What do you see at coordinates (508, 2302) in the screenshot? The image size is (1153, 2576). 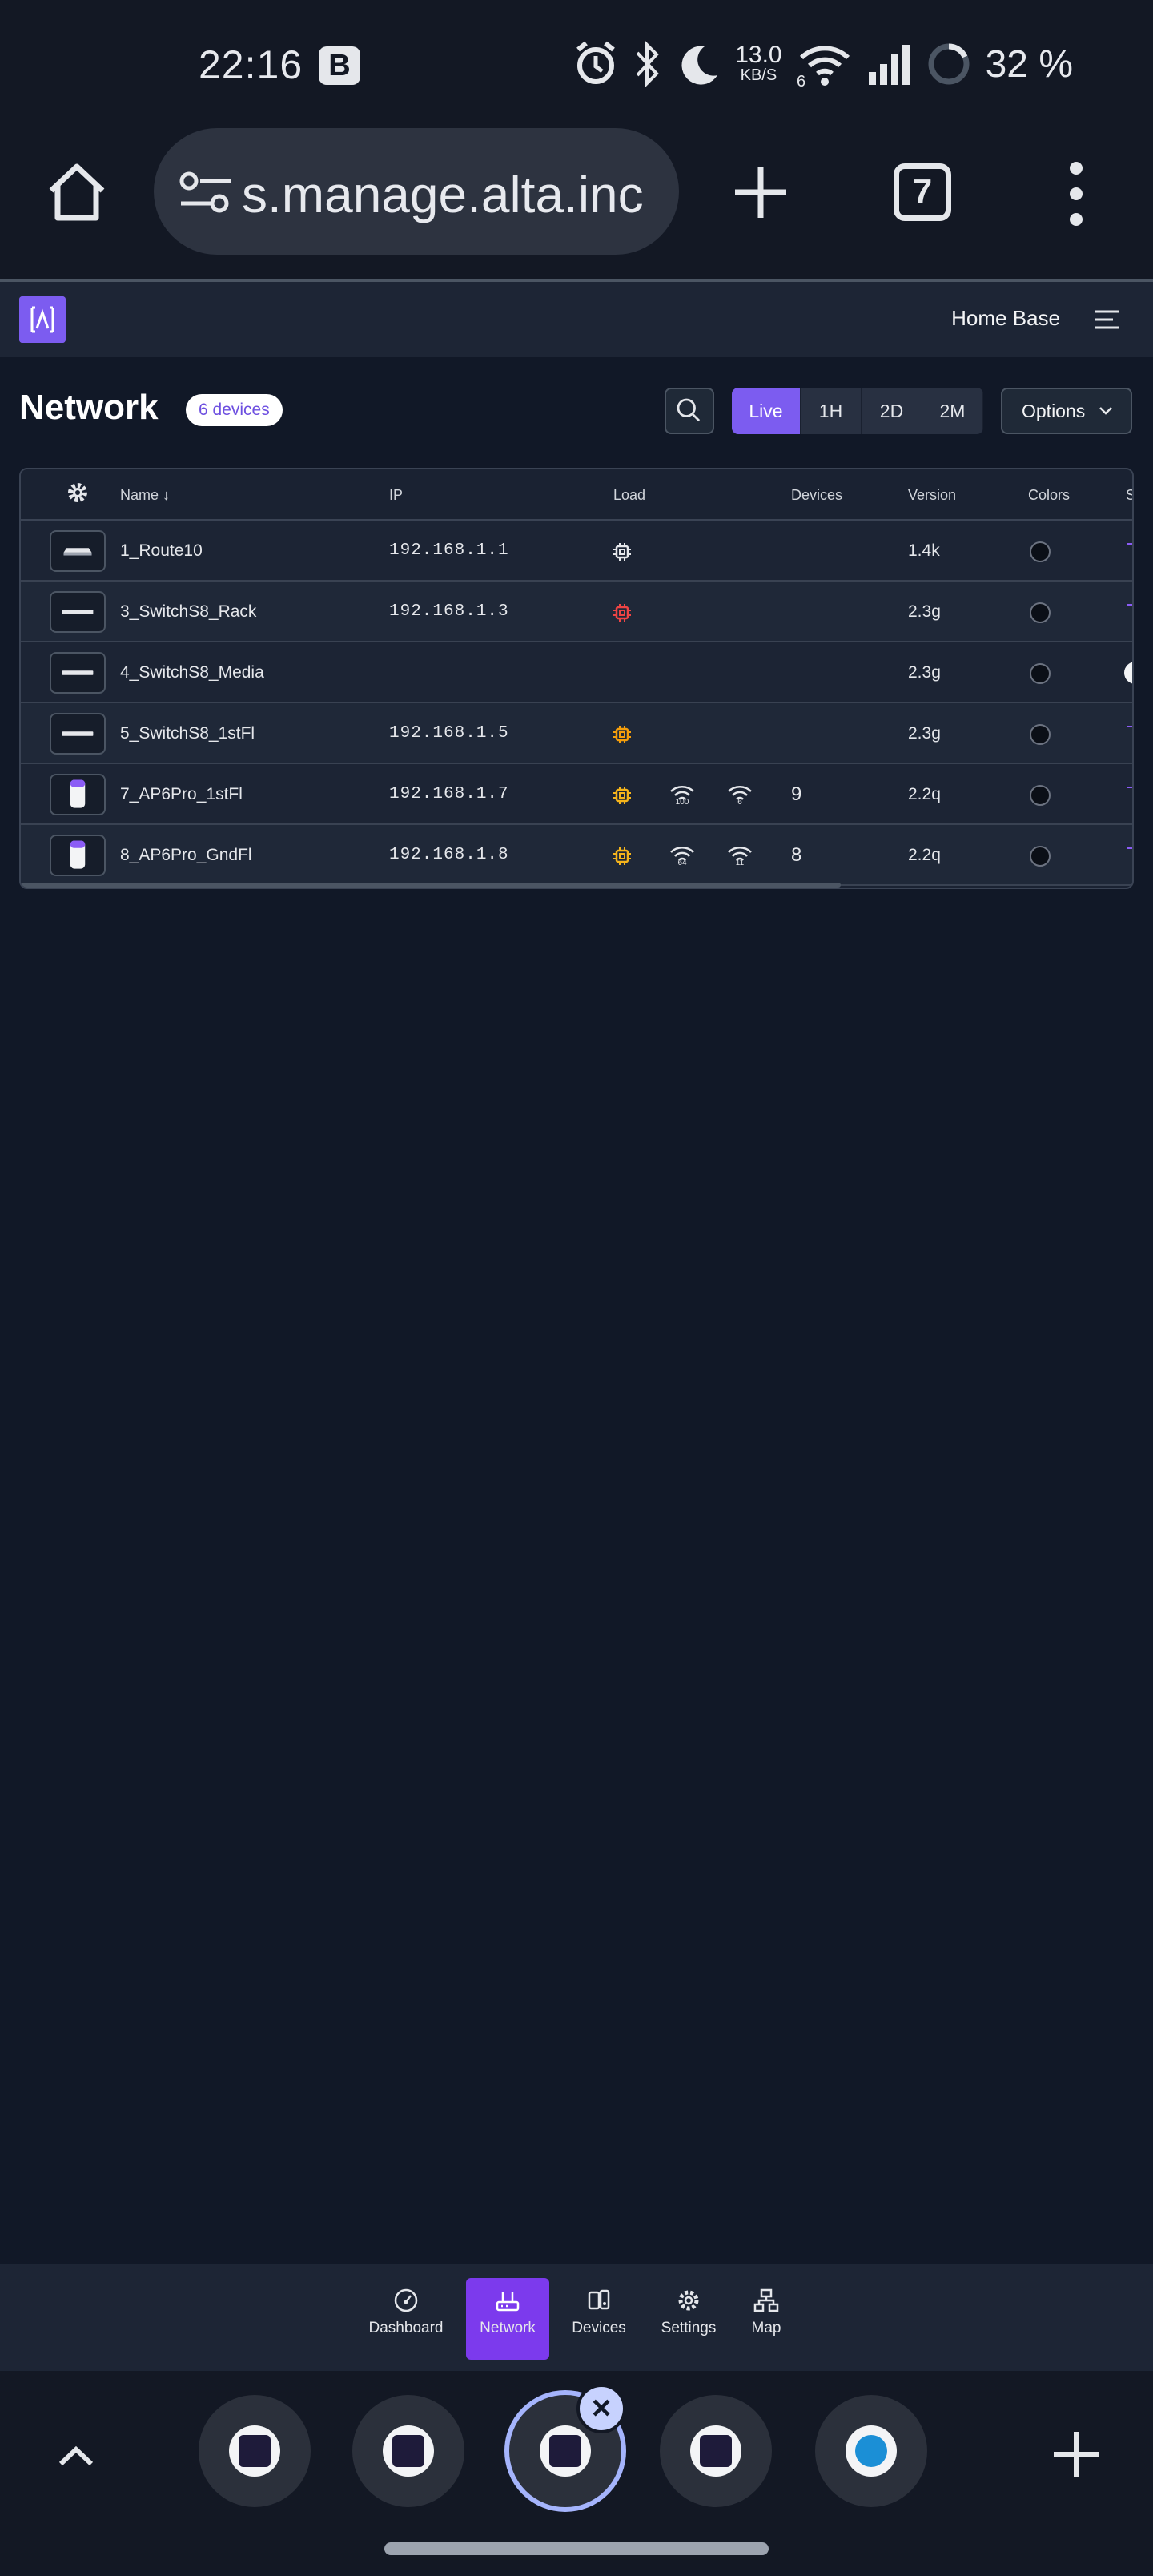 I see `router-icon` at bounding box center [508, 2302].